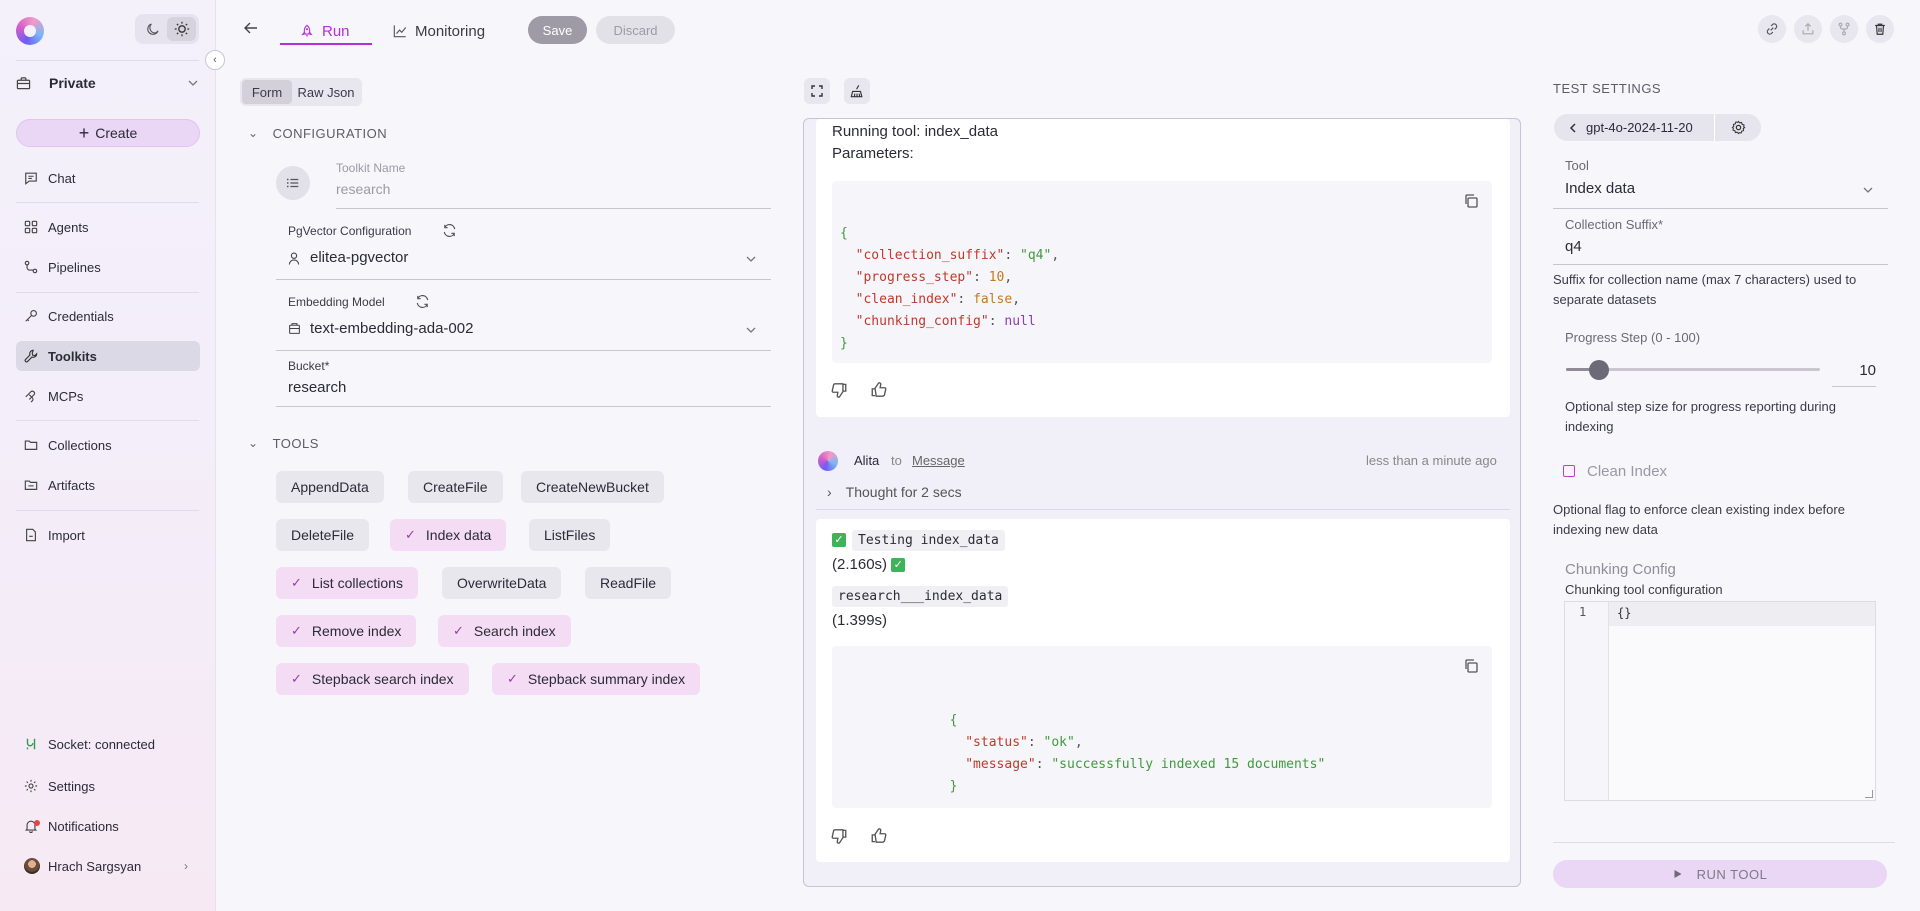 Image resolution: width=1920 pixels, height=911 pixels. What do you see at coordinates (108, 826) in the screenshot?
I see `sidebar-item-notifications: Notifications` at bounding box center [108, 826].